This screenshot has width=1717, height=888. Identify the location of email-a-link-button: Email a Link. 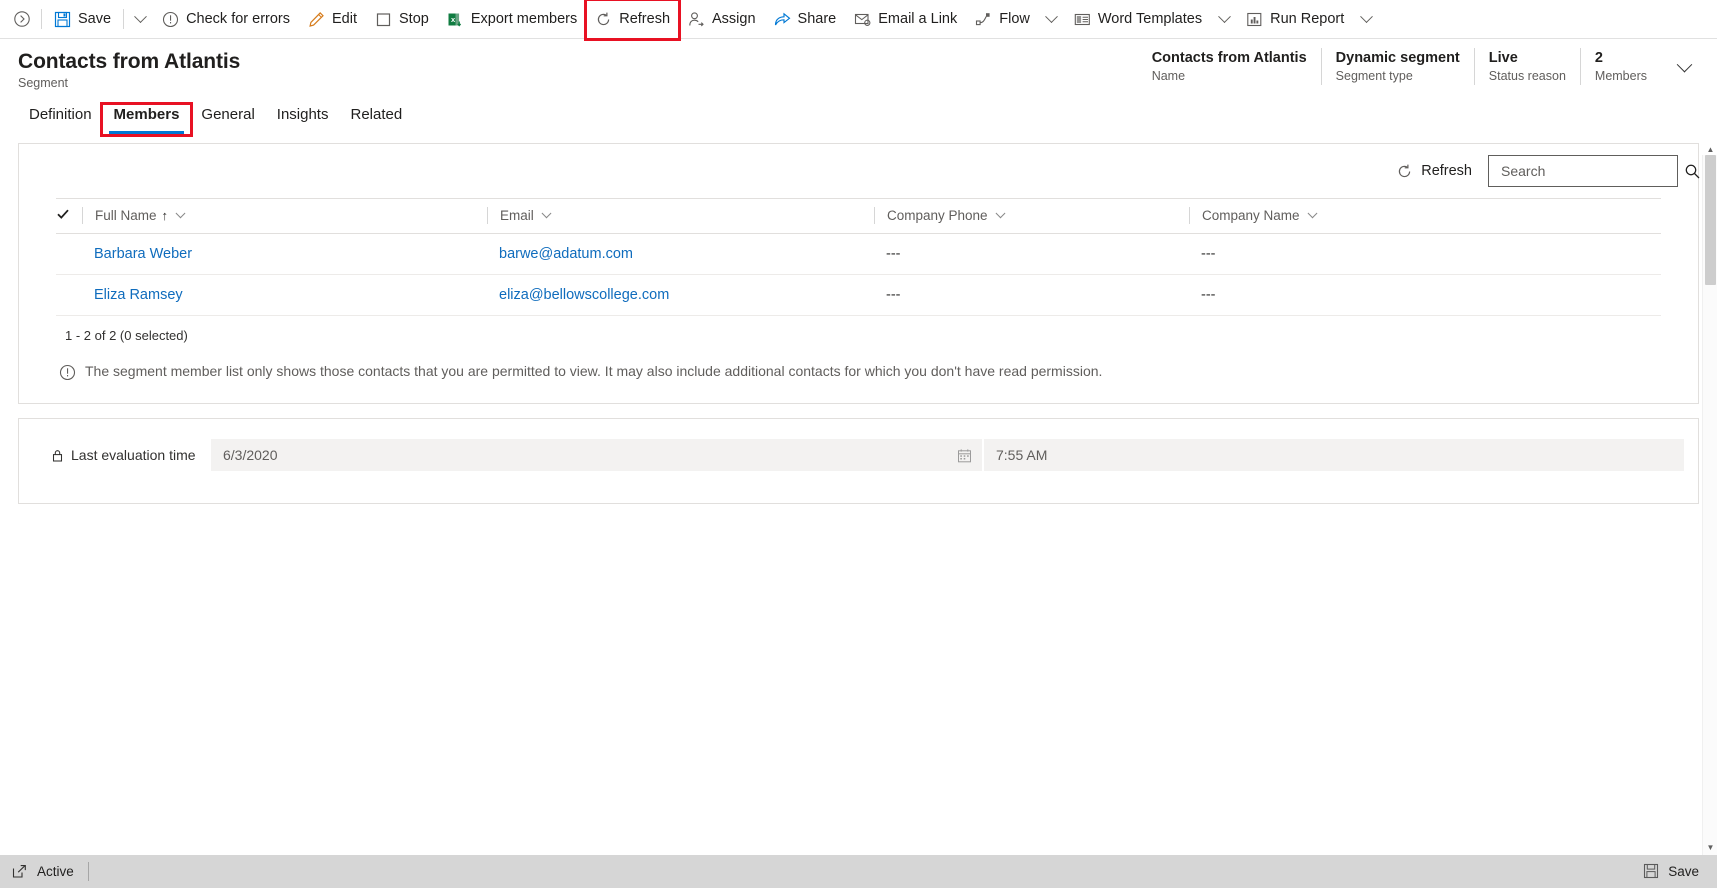
(905, 19).